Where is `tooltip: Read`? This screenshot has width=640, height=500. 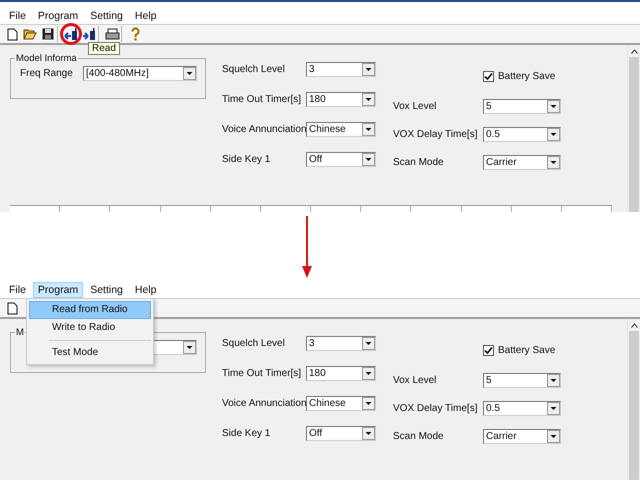
tooltip: Read is located at coordinates (104, 48).